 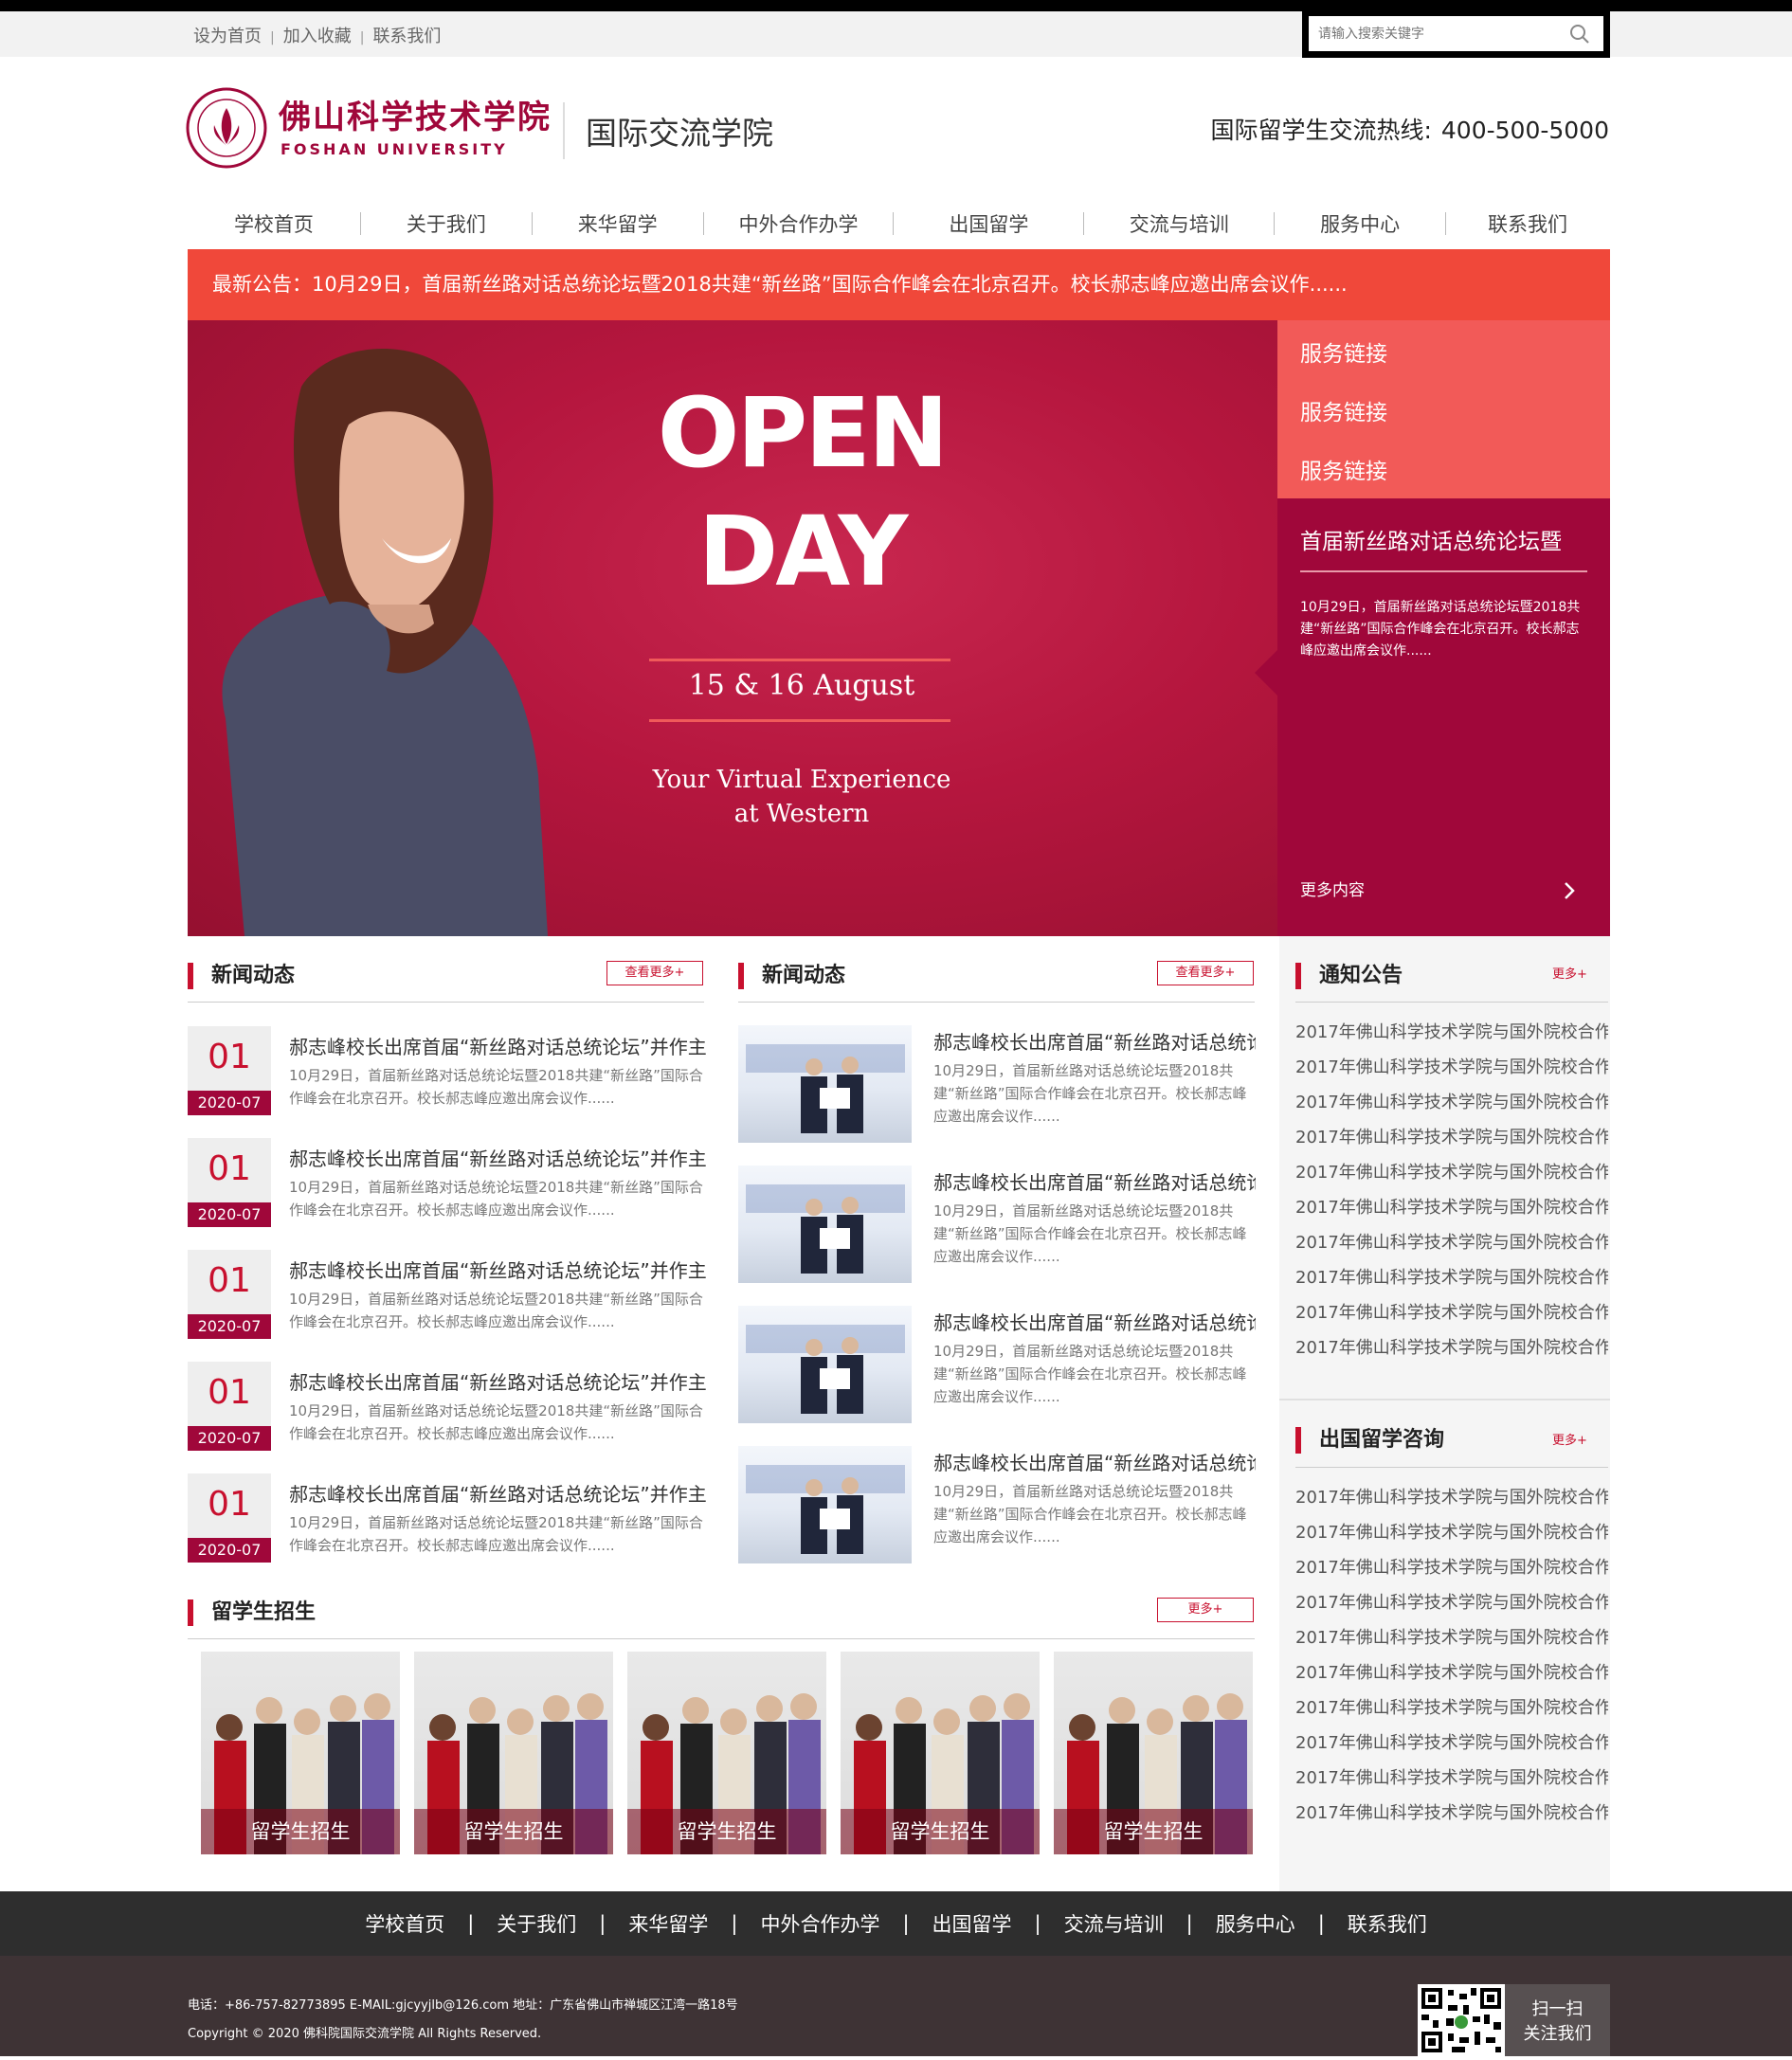 I want to click on set-homepage-link: 设为首页, so click(x=228, y=36).